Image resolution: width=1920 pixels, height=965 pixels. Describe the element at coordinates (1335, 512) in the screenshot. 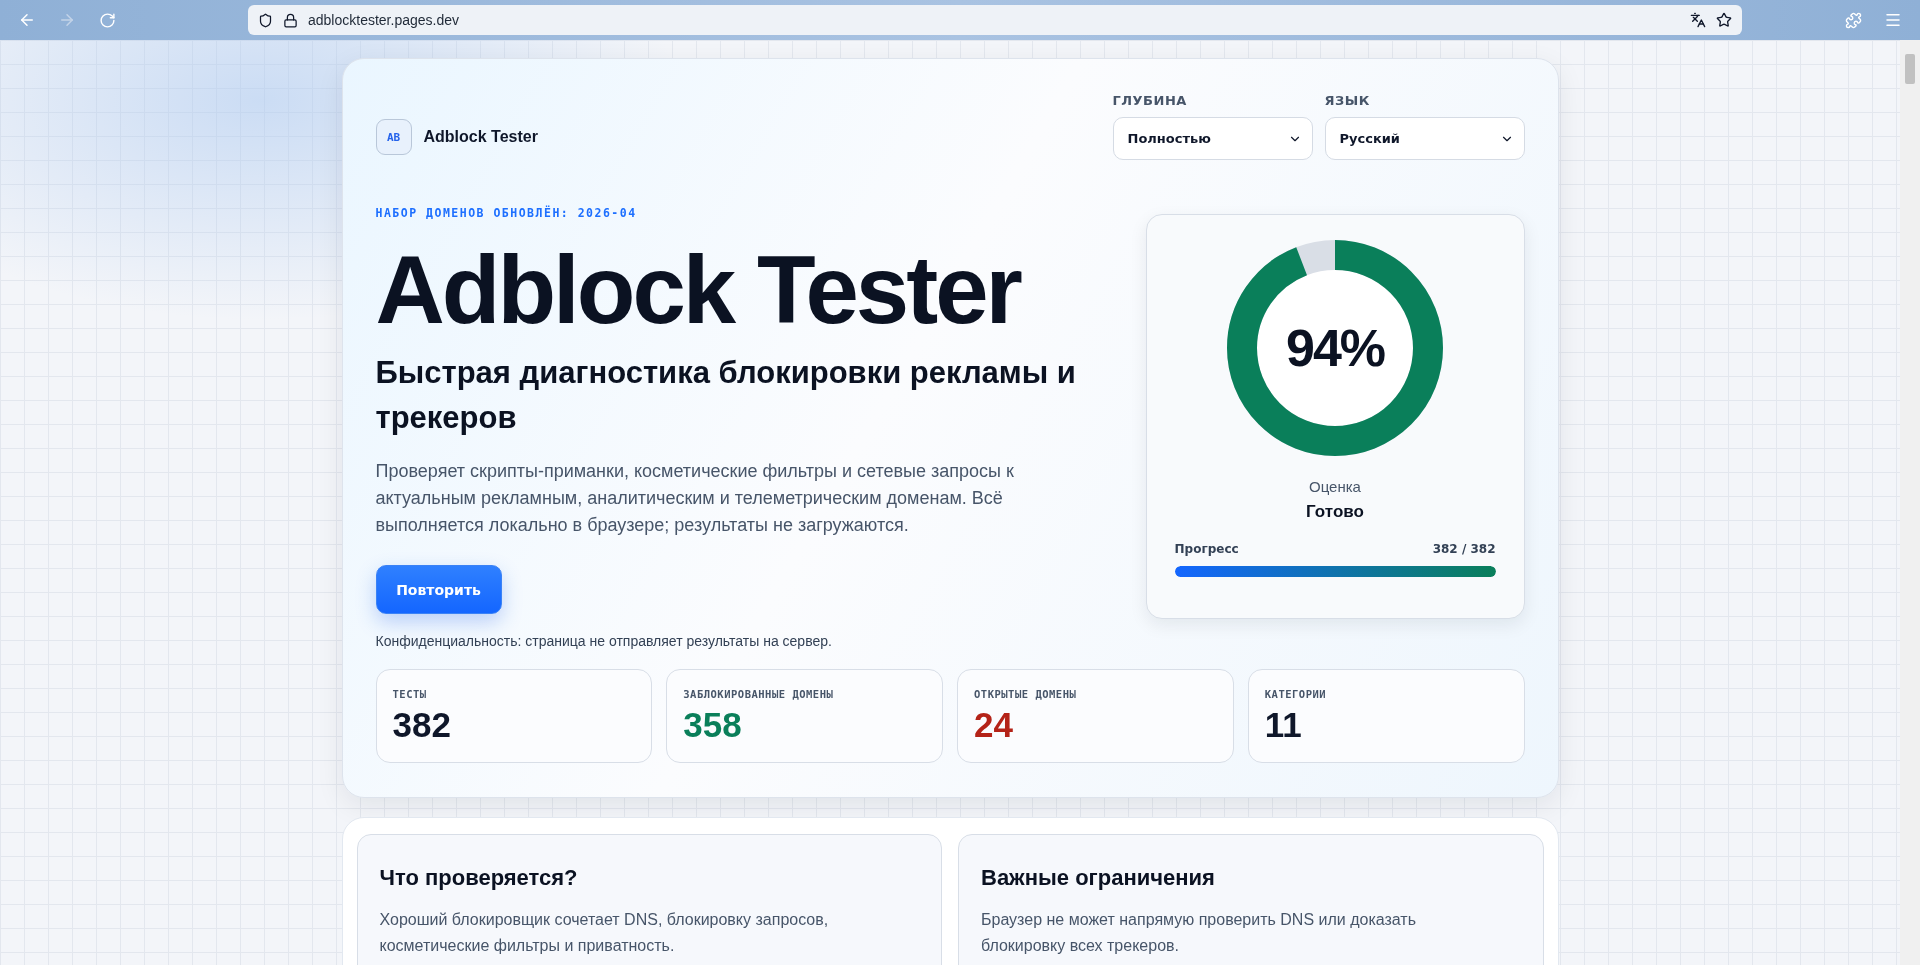

I see `score-status: Готово` at that location.